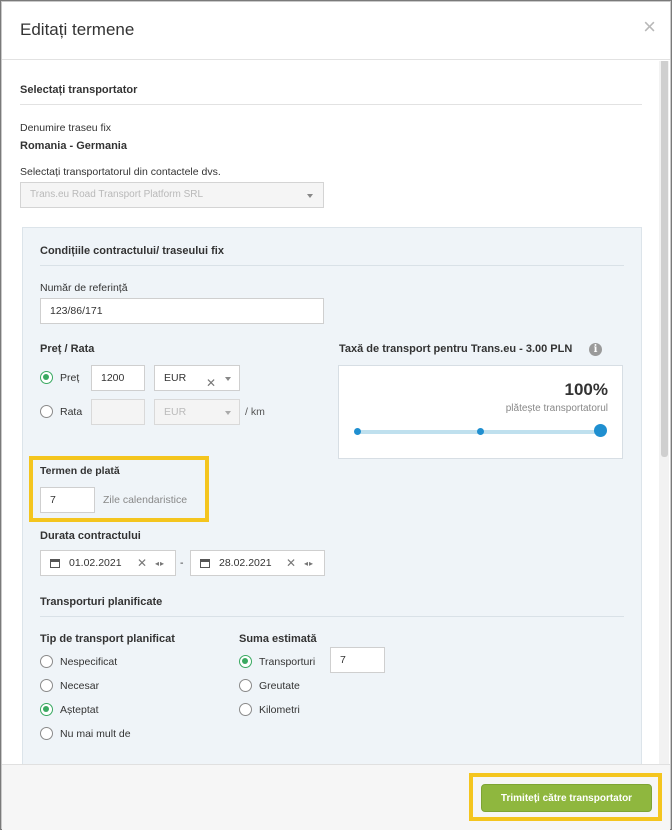 The image size is (672, 830). I want to click on type-radio-label: Nespecificat, so click(89, 662).